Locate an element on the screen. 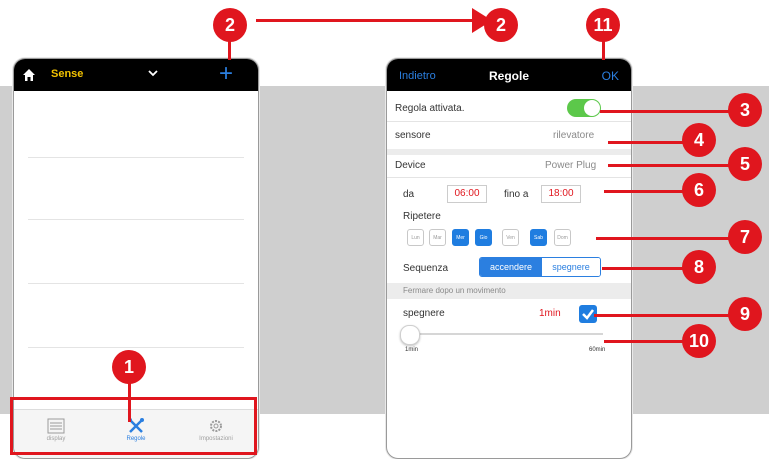 The height and width of the screenshot is (459, 769). day-fri: Ven is located at coordinates (510, 237).